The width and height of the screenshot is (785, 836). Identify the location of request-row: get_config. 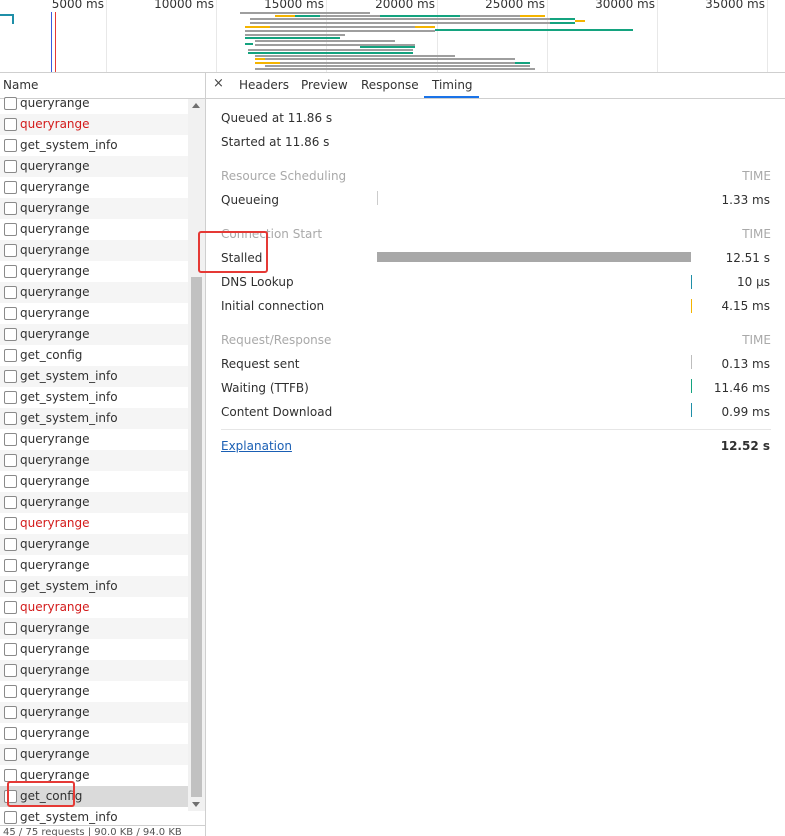
(94, 355).